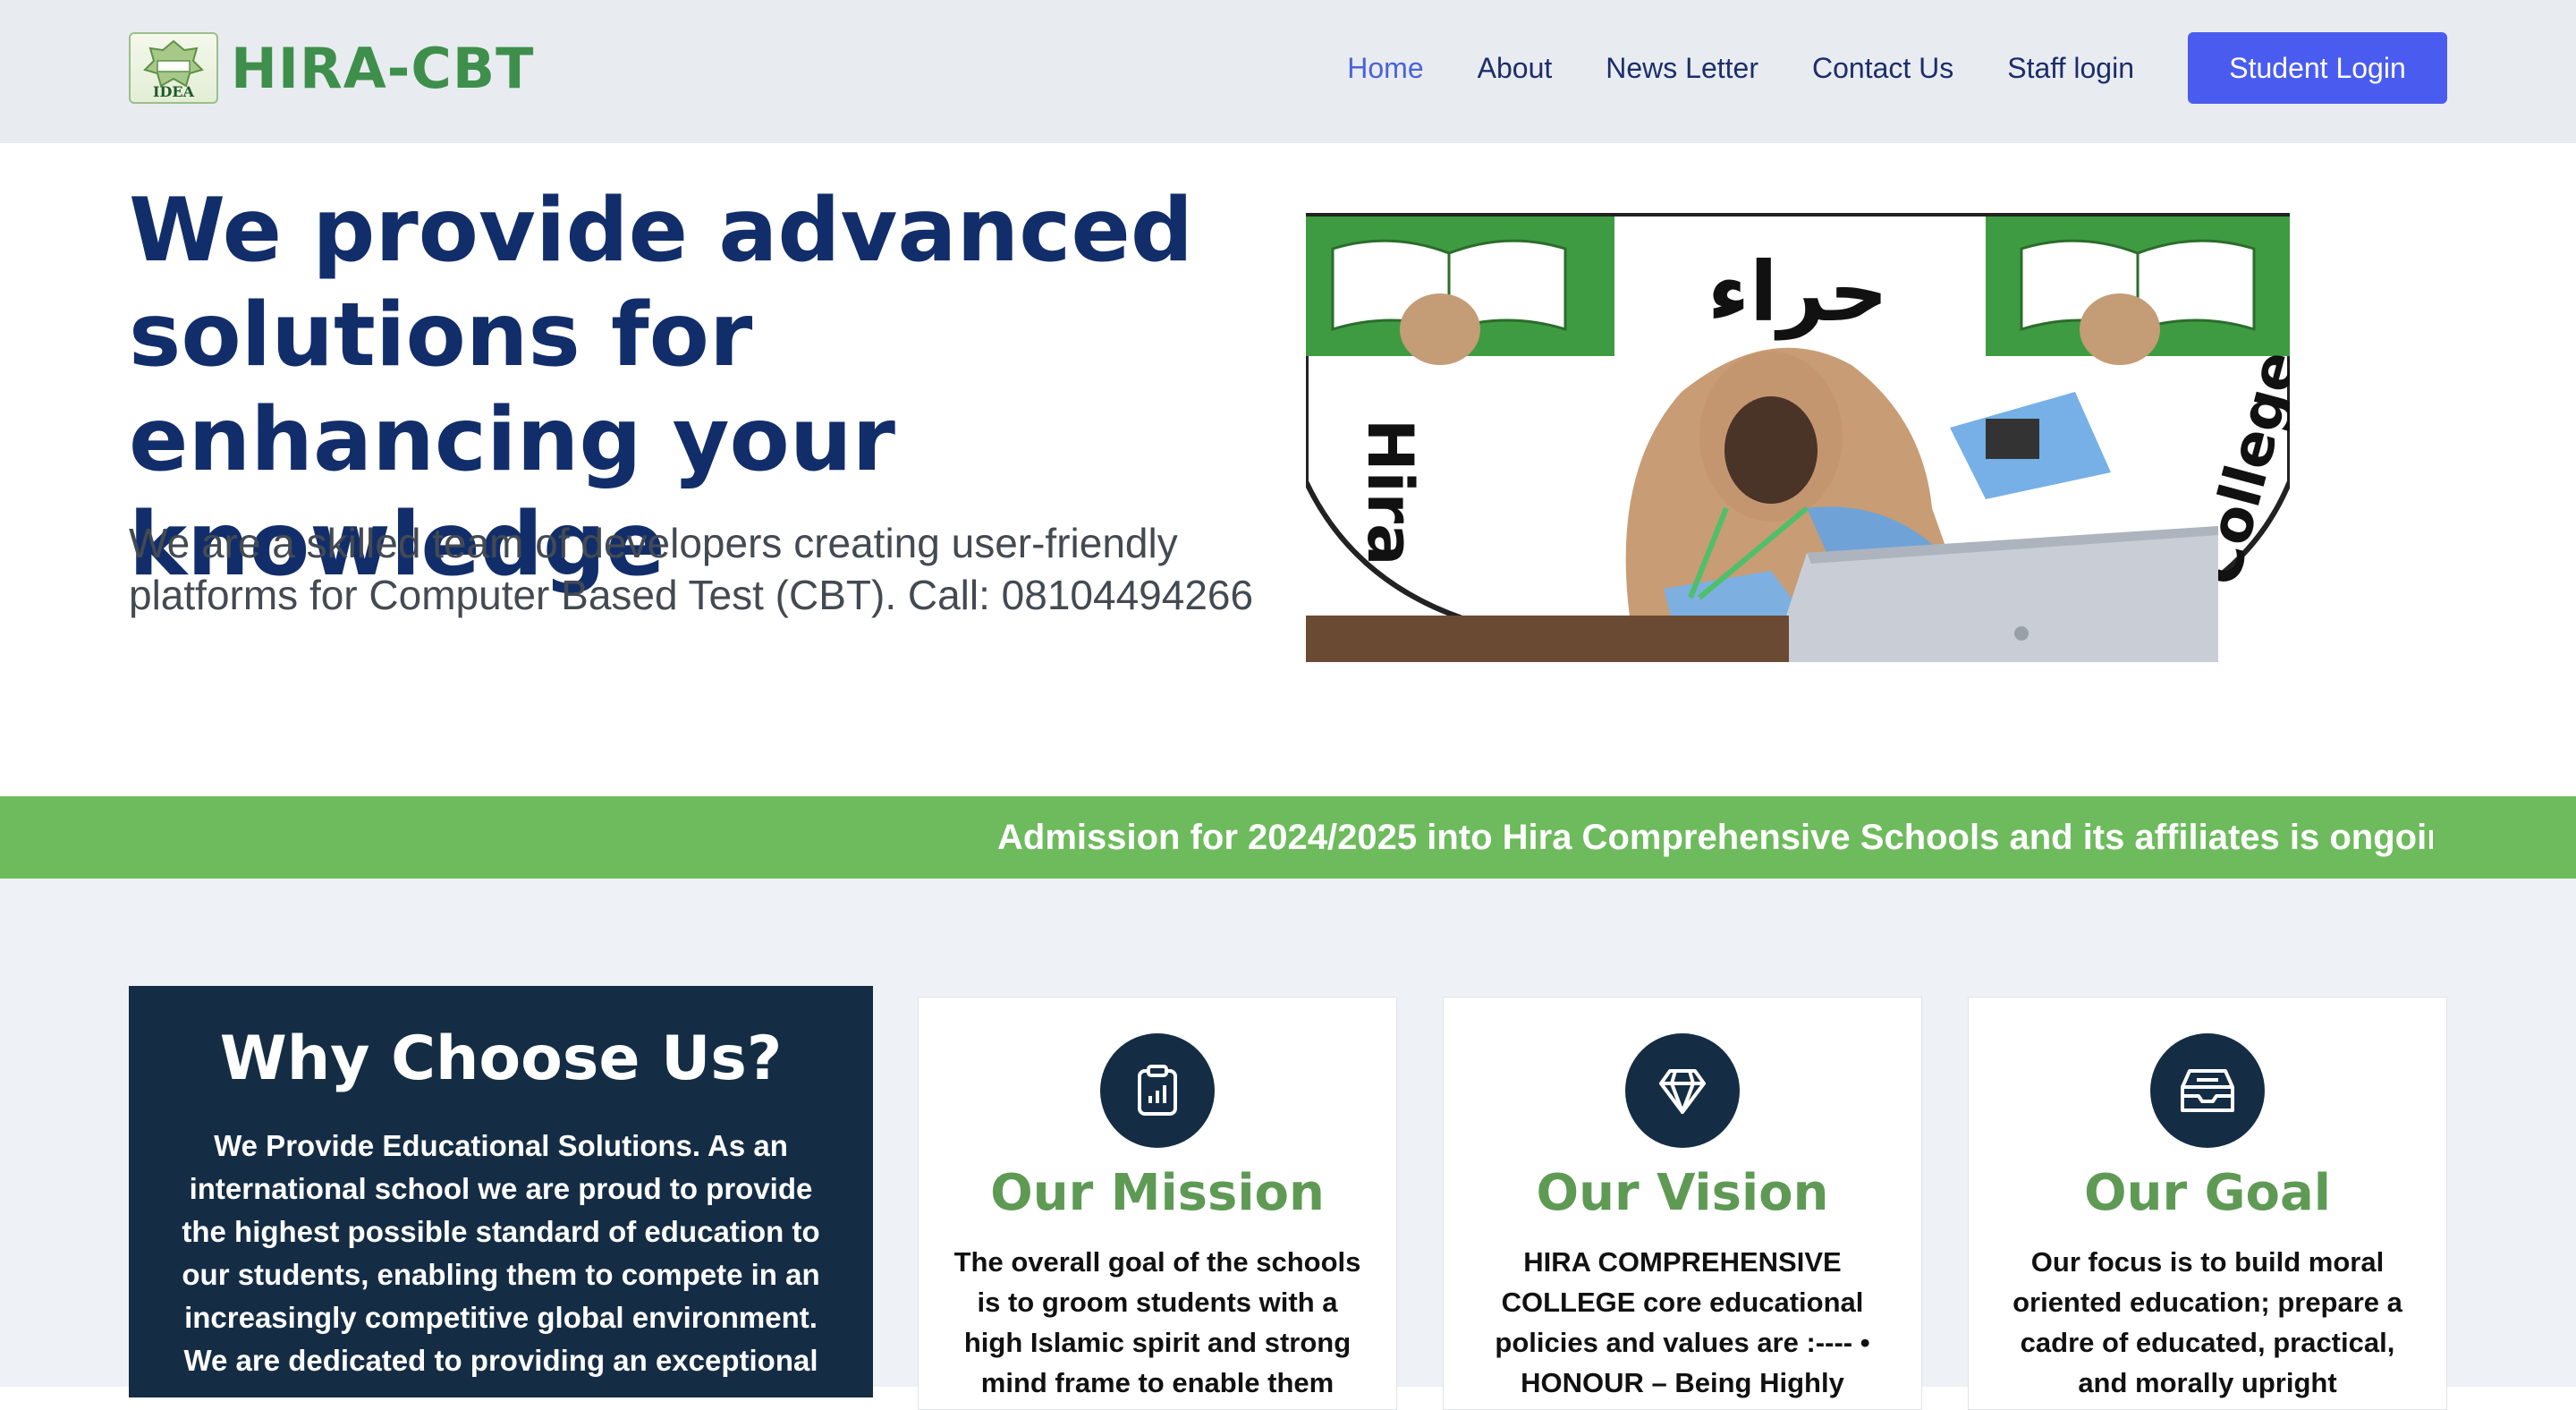 Image resolution: width=2576 pixels, height=1410 pixels. What do you see at coordinates (2070, 69) in the screenshot?
I see `nav-staff-login: Staff login` at bounding box center [2070, 69].